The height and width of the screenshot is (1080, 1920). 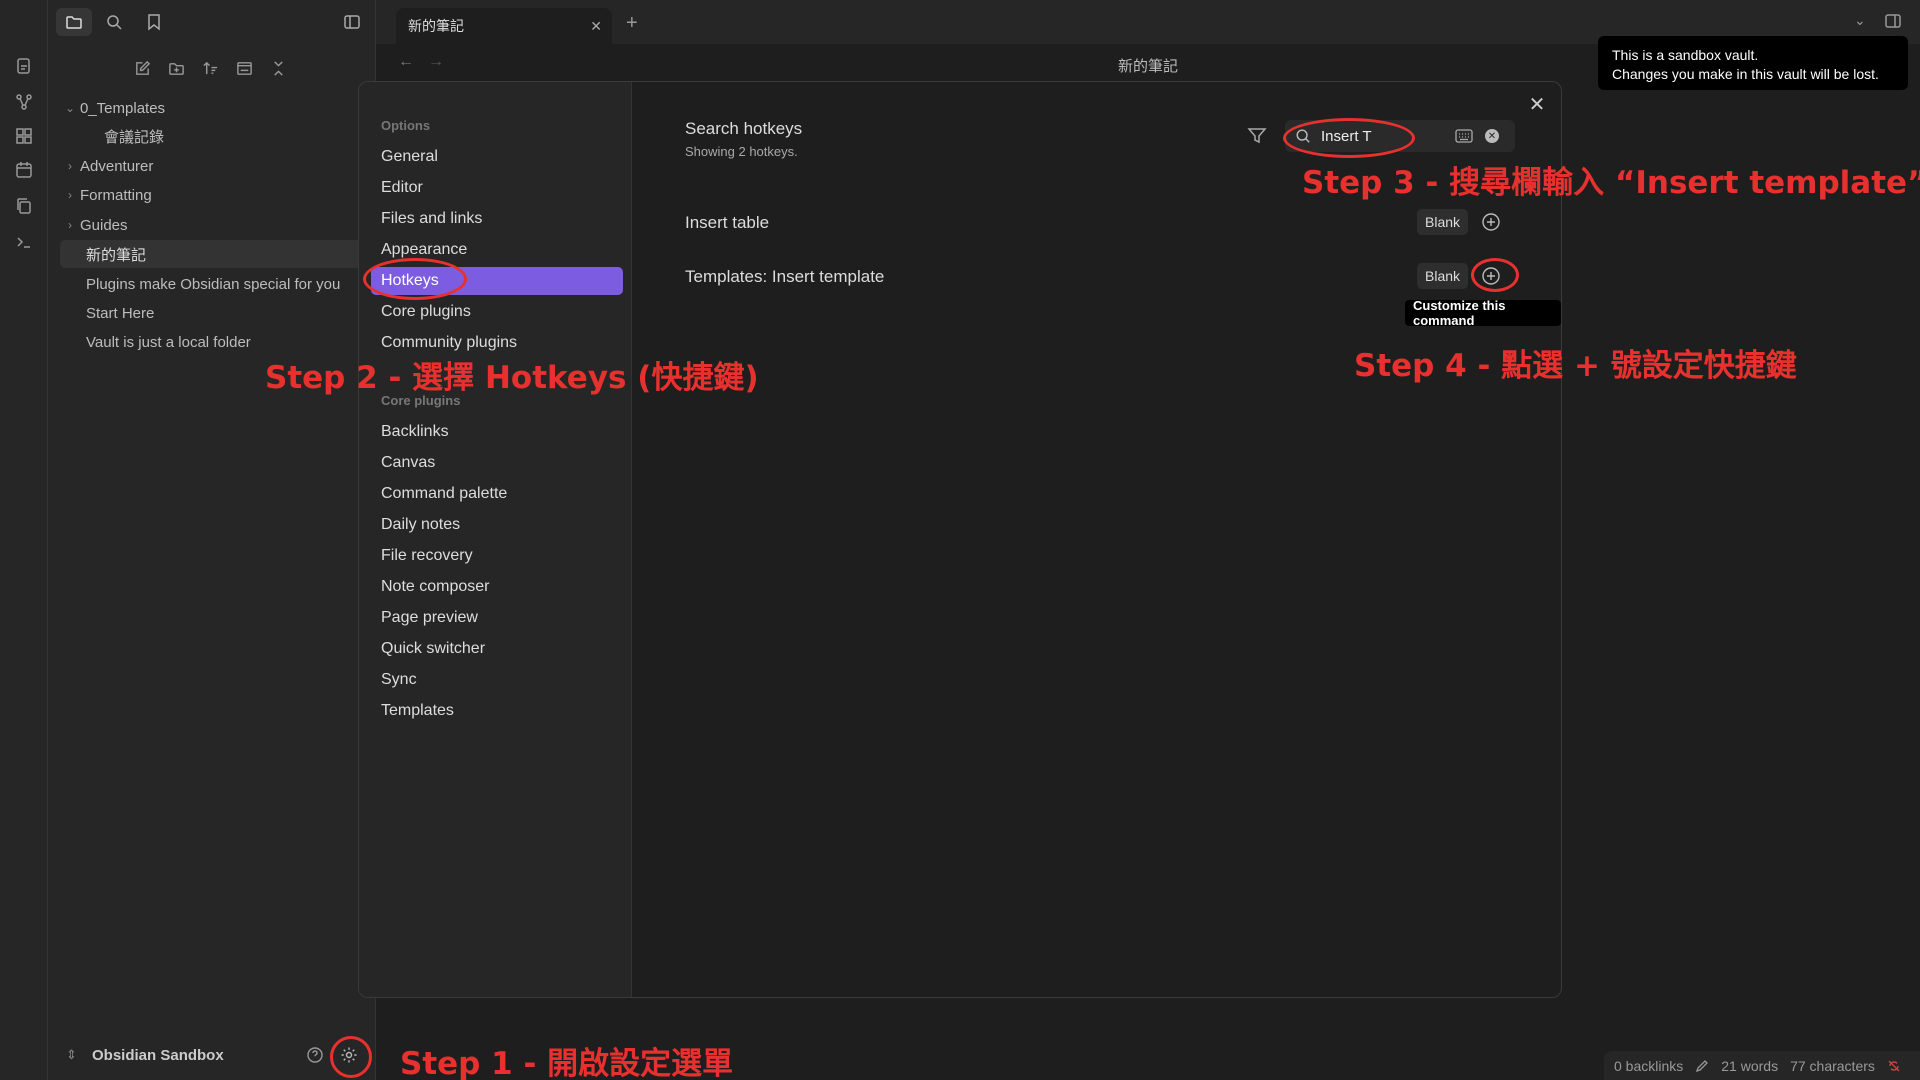 What do you see at coordinates (24, 170) in the screenshot?
I see `daily-note-calendar-icon` at bounding box center [24, 170].